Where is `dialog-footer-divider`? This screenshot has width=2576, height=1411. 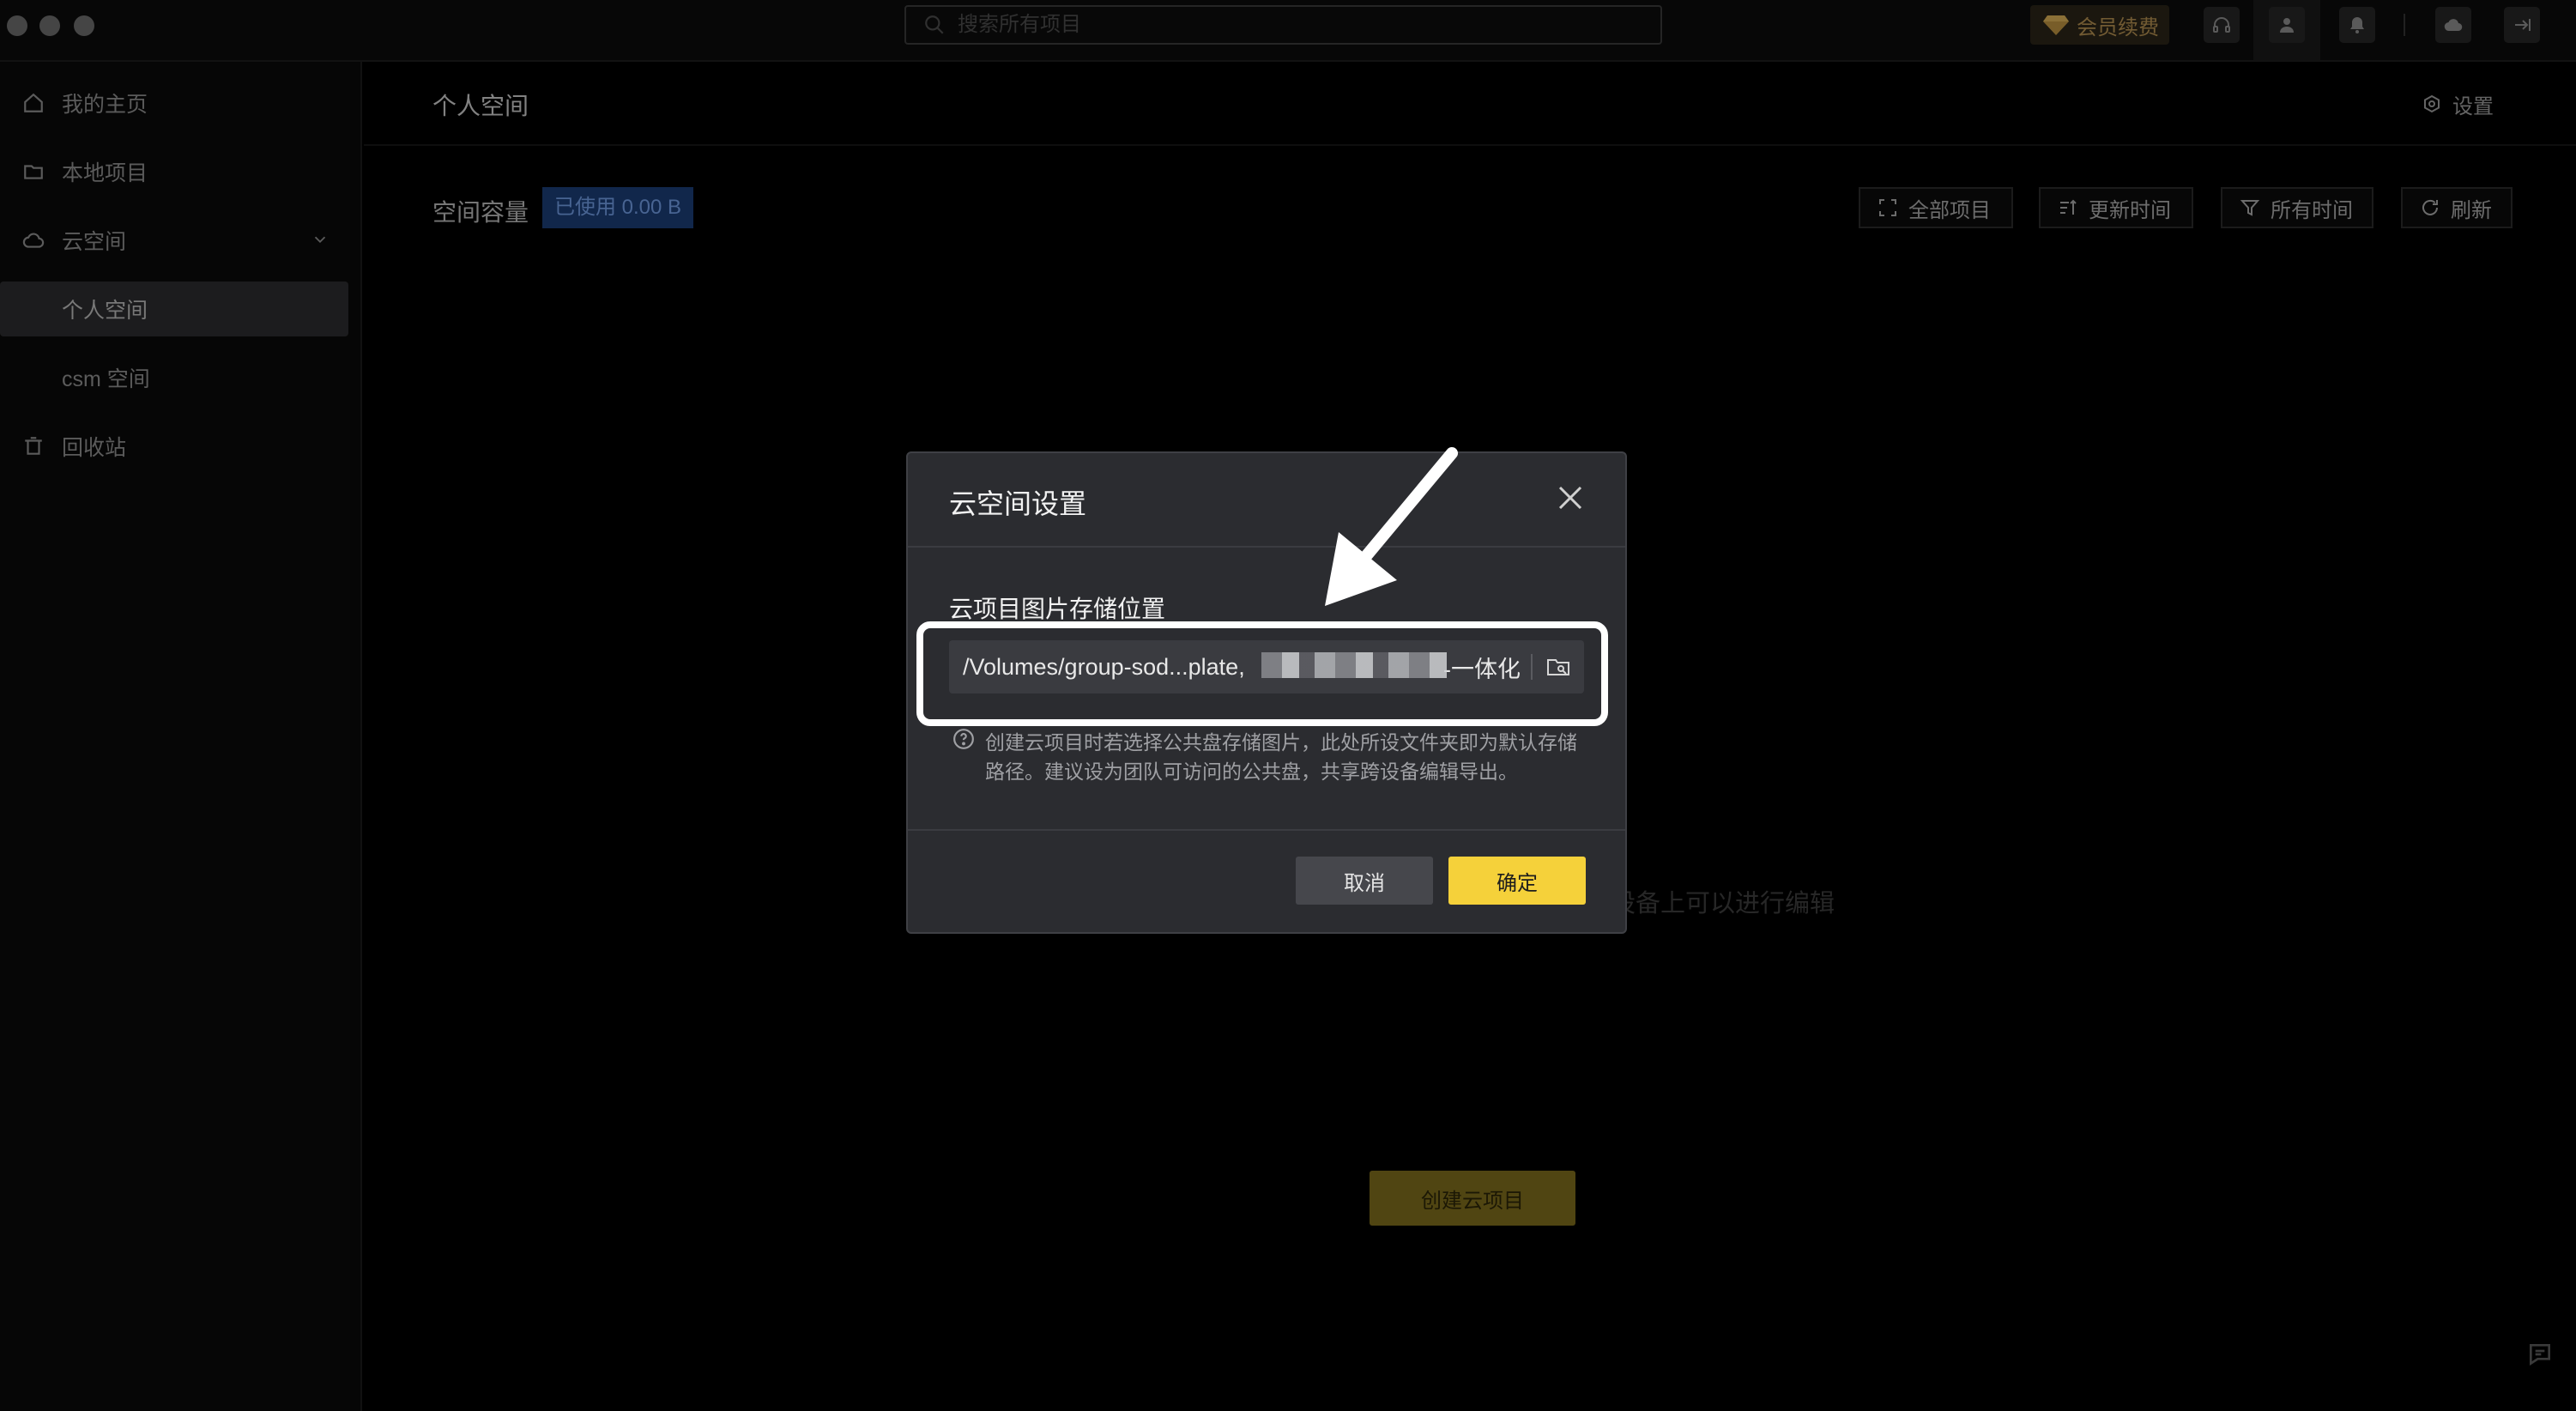 dialog-footer-divider is located at coordinates (1266, 830).